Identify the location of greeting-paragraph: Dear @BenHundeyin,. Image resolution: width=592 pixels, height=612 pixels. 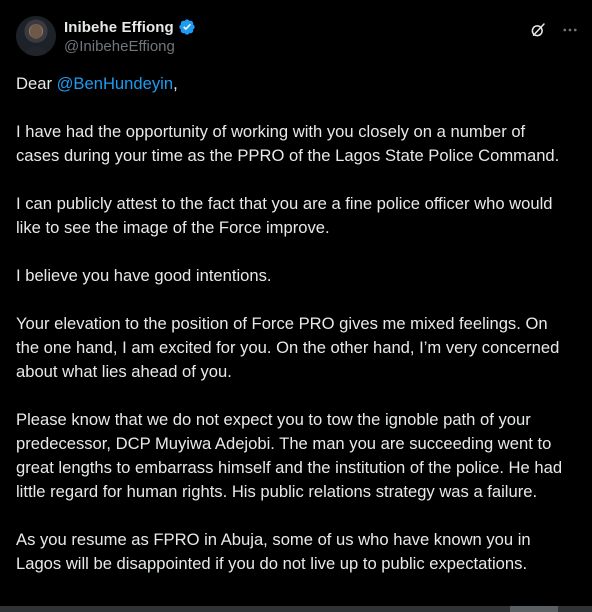
(294, 84).